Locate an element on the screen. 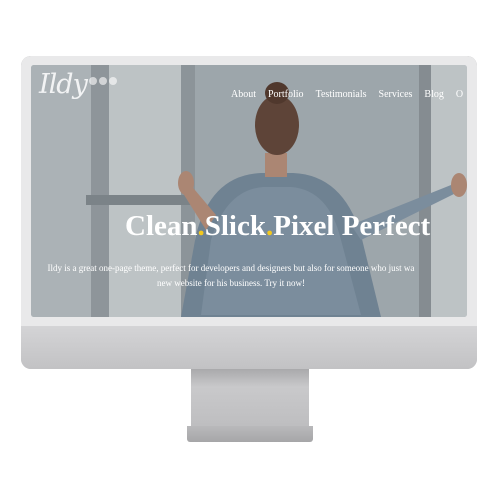 Image resolution: width=500 pixels, height=500 pixels. nav-portfolio: Portfolio is located at coordinates (286, 94).